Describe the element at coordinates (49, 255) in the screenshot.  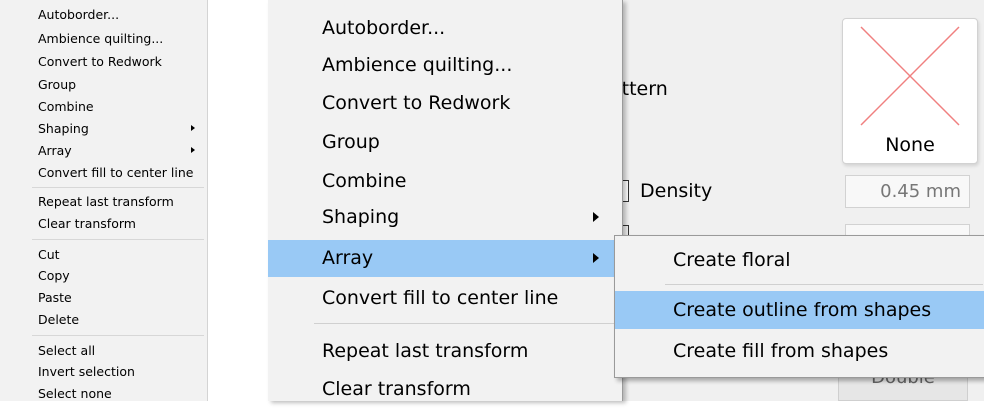
I see `small-menu-item-cut: Cut` at that location.